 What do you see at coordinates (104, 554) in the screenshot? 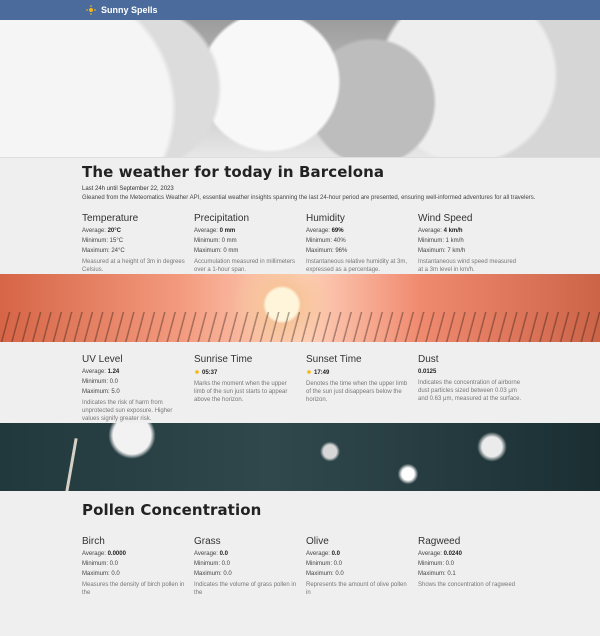
I see `average-value: Average: 0.0000` at bounding box center [104, 554].